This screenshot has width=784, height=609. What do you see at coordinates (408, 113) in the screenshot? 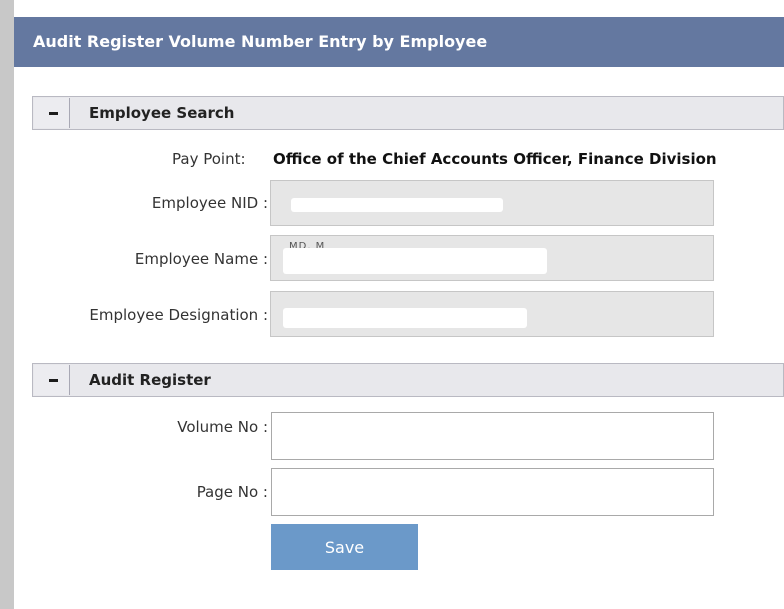
I see `employee-search-section-header: Employee Search` at bounding box center [408, 113].